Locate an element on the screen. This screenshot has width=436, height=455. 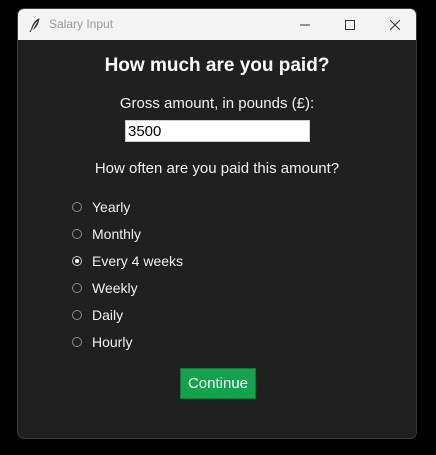
option-label: Daily is located at coordinates (108, 314).